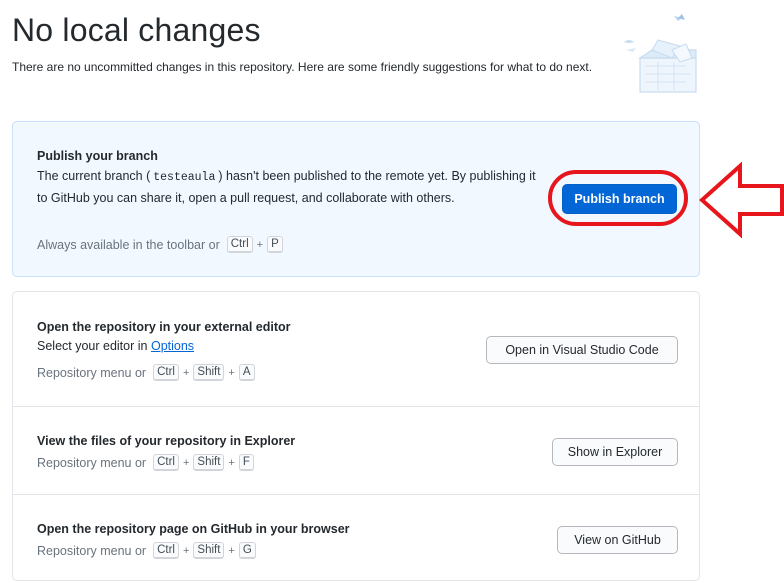 This screenshot has width=784, height=583. I want to click on explorer-hint: Repository menu or Ctrl + Shift + F, so click(146, 462).